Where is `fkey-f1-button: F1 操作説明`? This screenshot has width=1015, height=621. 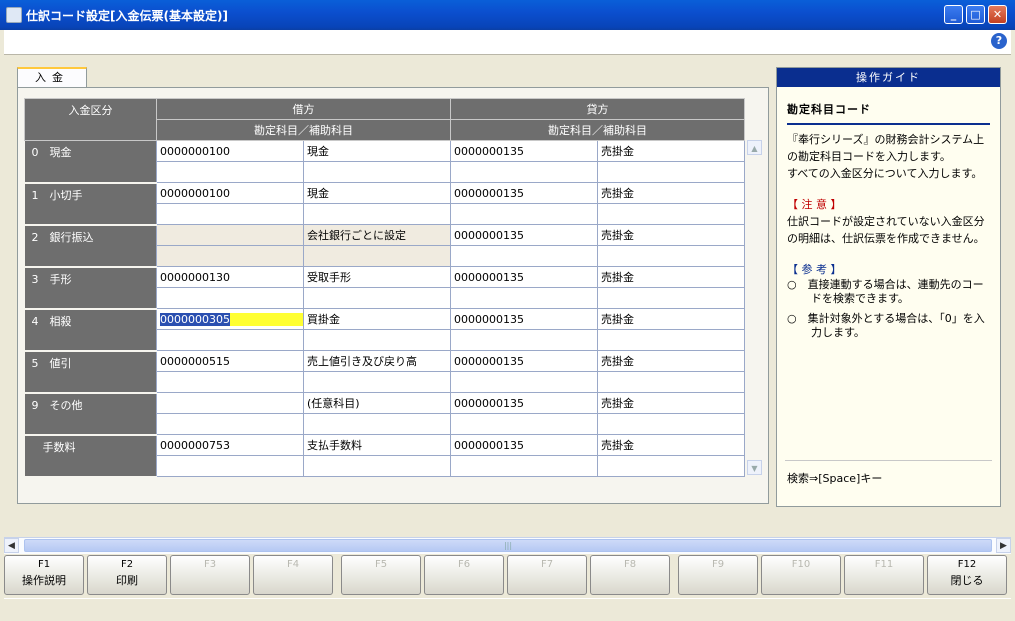
fkey-f1-button: F1 操作説明 is located at coordinates (44, 575).